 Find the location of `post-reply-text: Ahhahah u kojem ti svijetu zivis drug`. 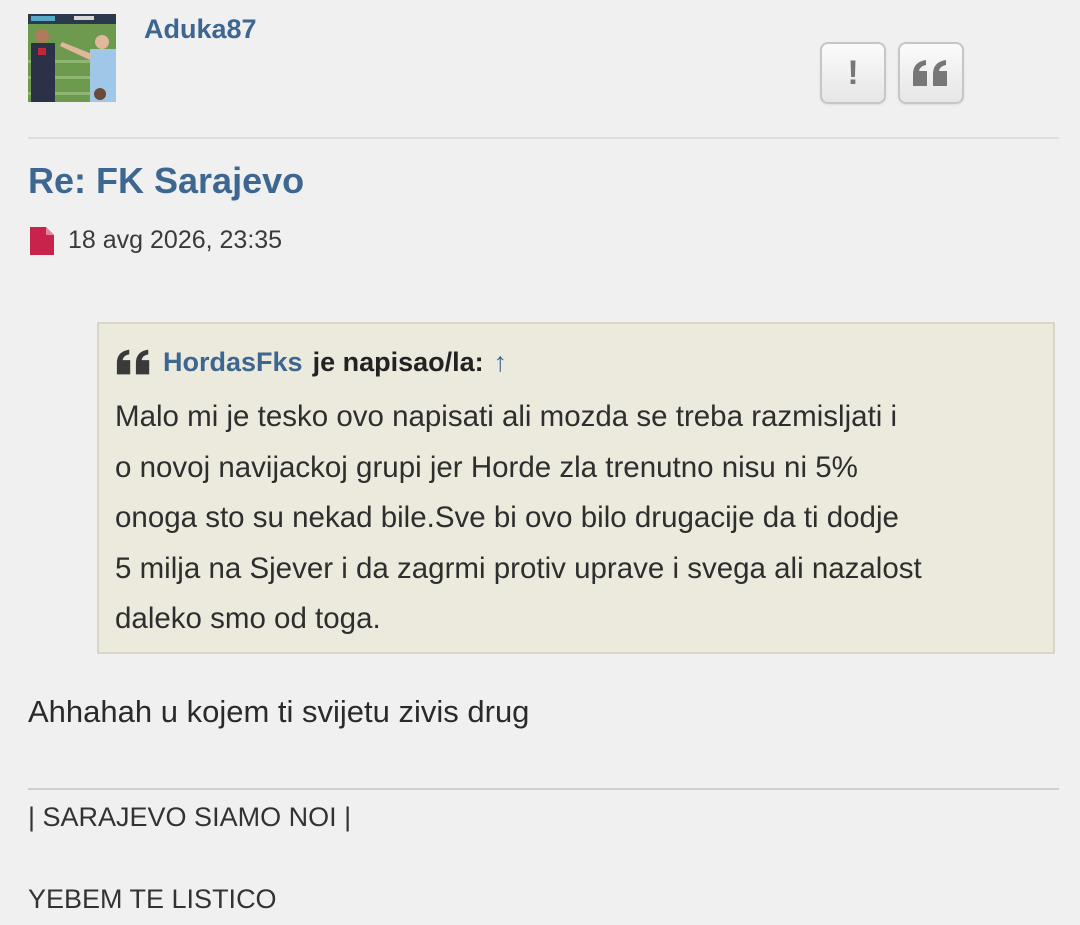

post-reply-text: Ahhahah u kojem ti svijetu zivis drug is located at coordinates (279, 711).